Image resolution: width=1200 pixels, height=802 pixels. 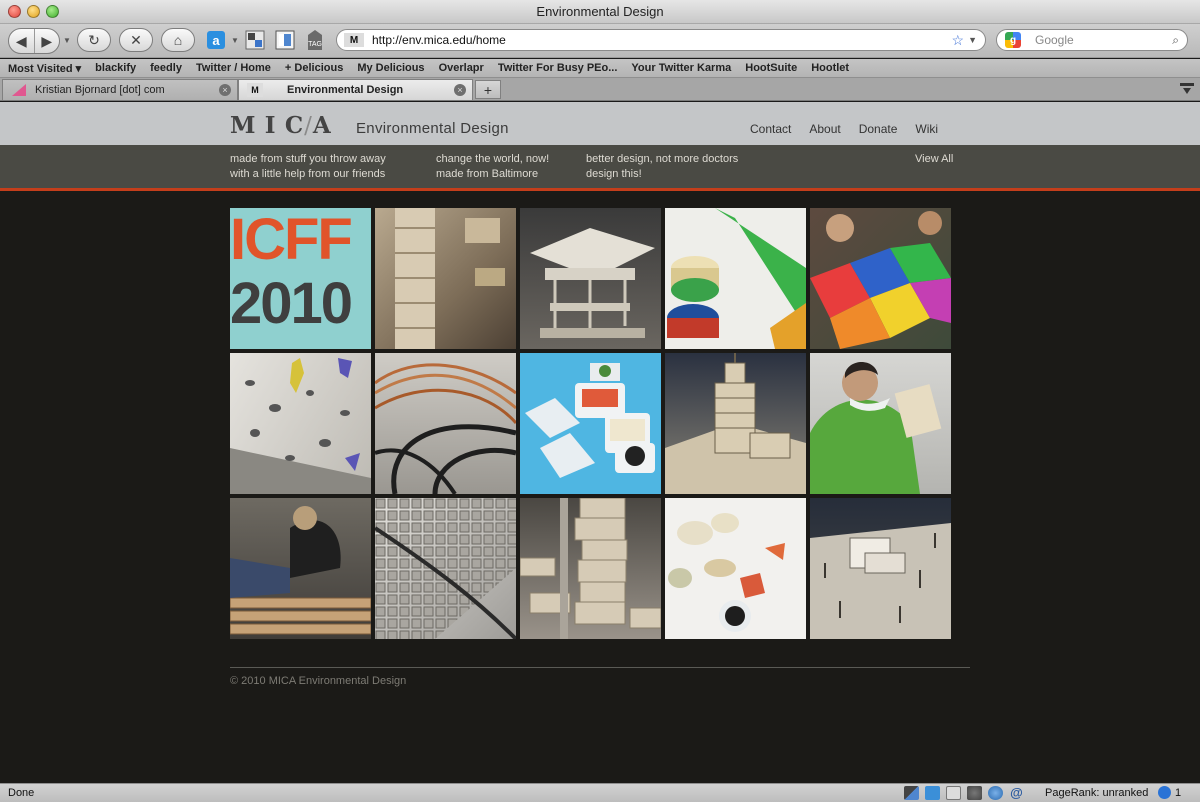 I want to click on location-icon, so click(x=995, y=793).